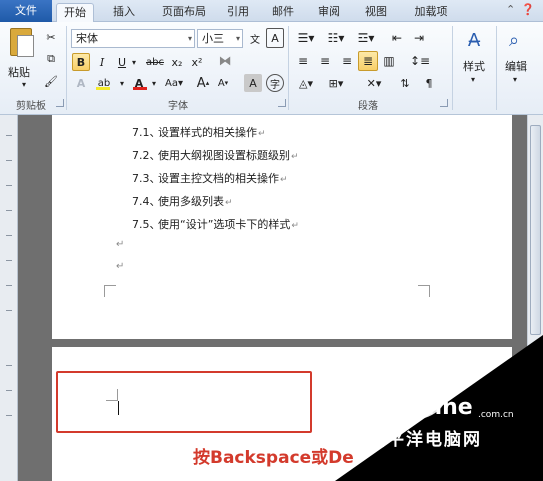 Image resolution: width=543 pixels, height=481 pixels. What do you see at coordinates (273, 458) in the screenshot?
I see `instruction-caption: 按Backspace或De` at bounding box center [273, 458].